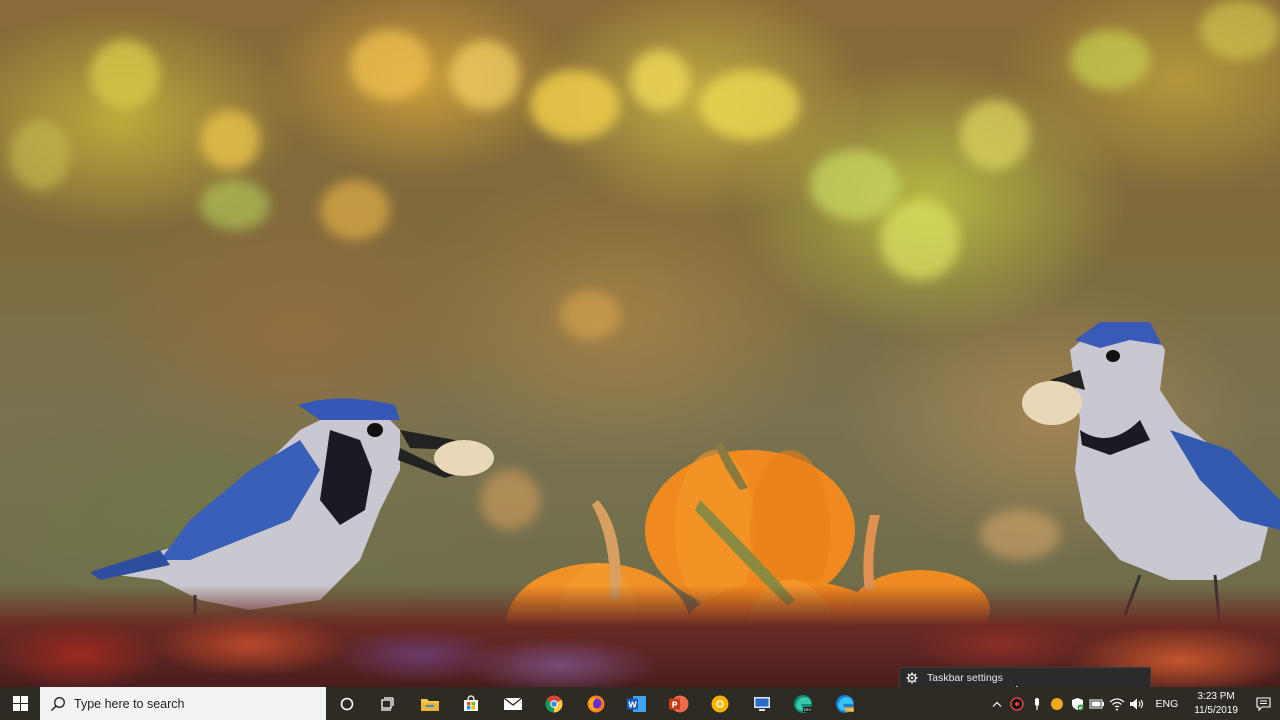 The height and width of the screenshot is (720, 1280). I want to click on powerpoint-icon: P, so click(678, 703).